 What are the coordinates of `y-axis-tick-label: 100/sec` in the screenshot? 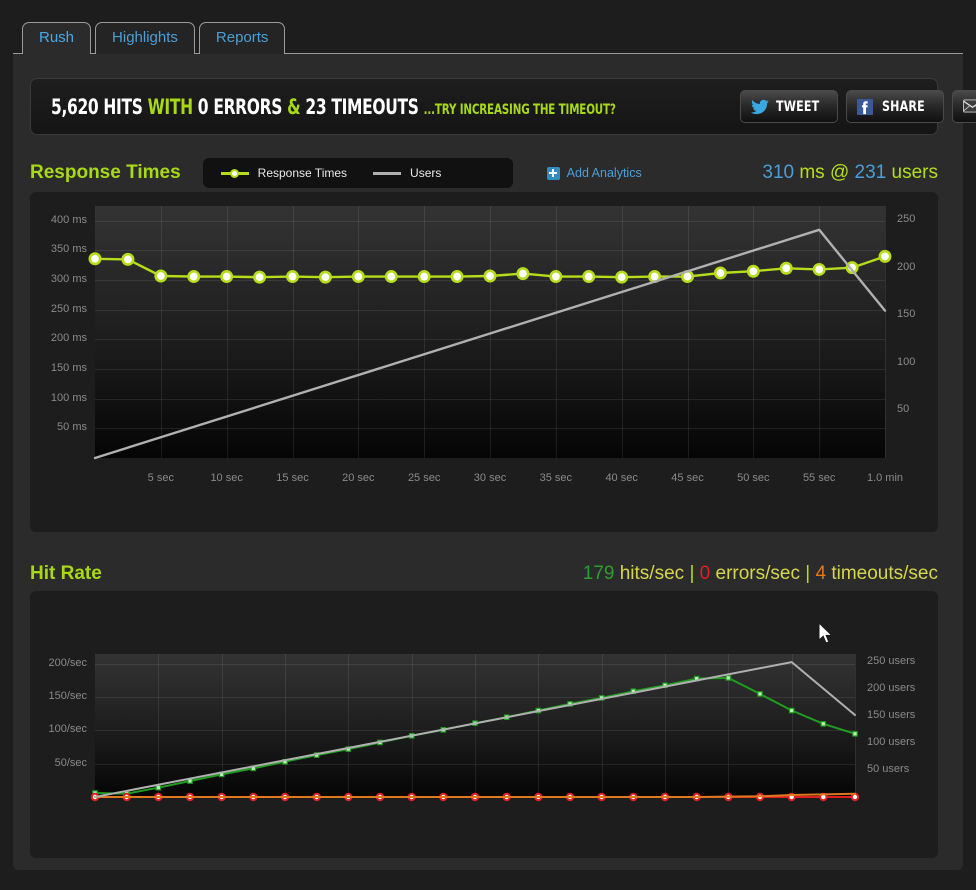 It's located at (67, 729).